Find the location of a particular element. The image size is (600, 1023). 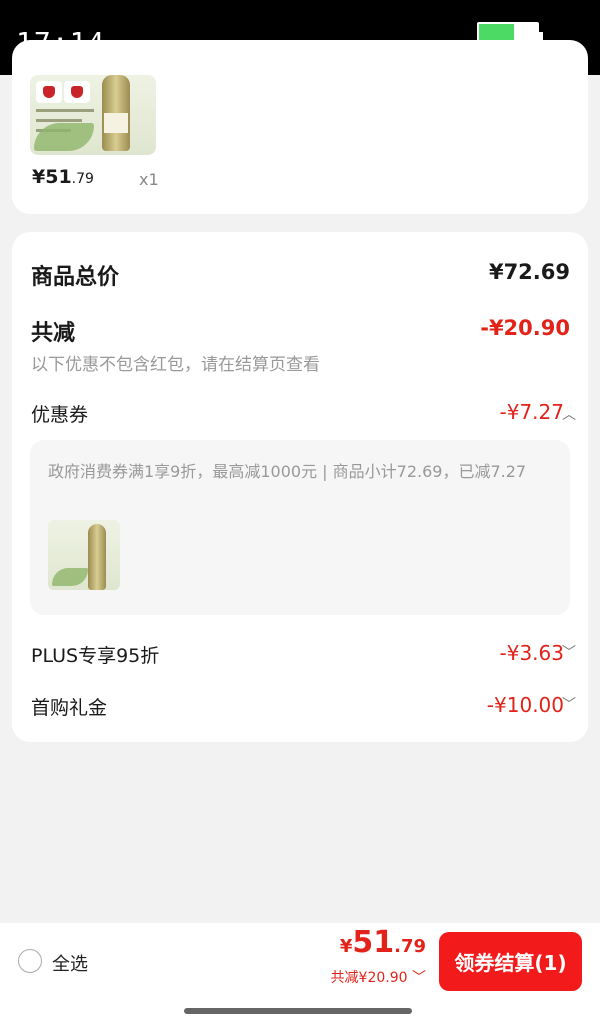

home-indicator is located at coordinates (298, 1011).